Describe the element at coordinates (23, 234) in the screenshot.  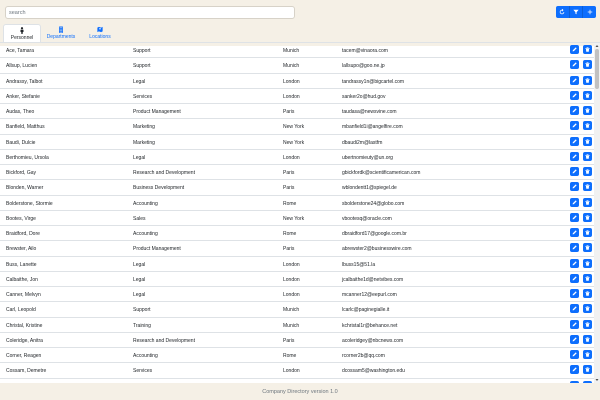
I see `name-cell: Braidford, Dore` at that location.